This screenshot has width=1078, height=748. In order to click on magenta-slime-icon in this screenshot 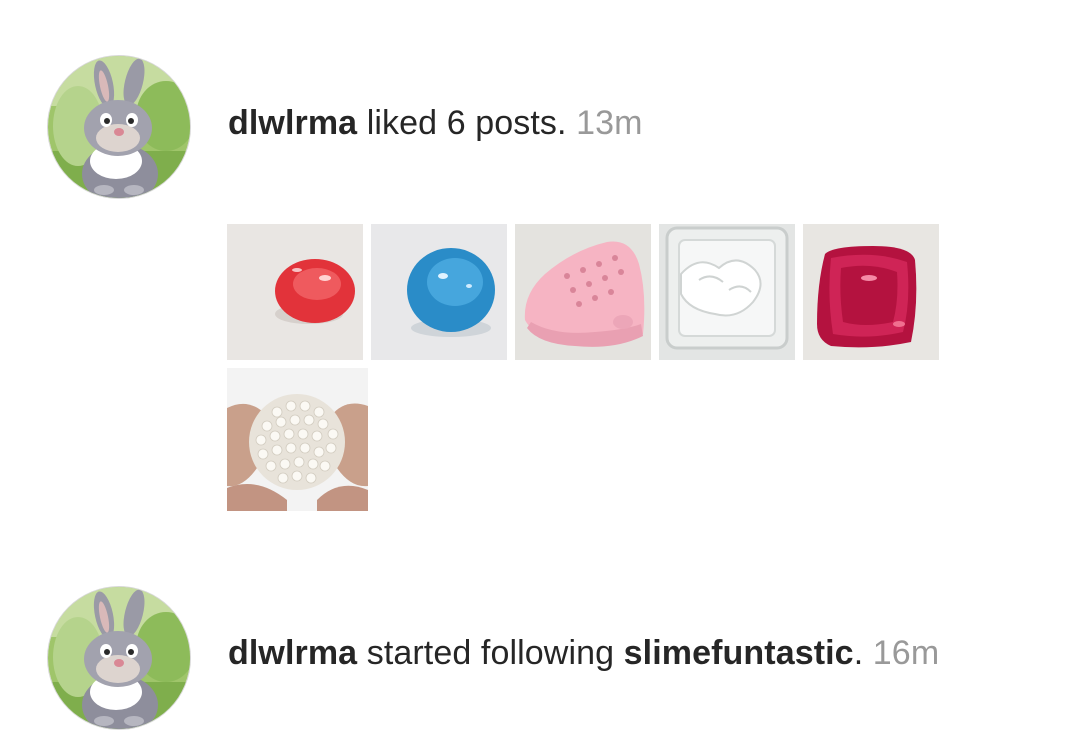, I will do `click(871, 292)`.